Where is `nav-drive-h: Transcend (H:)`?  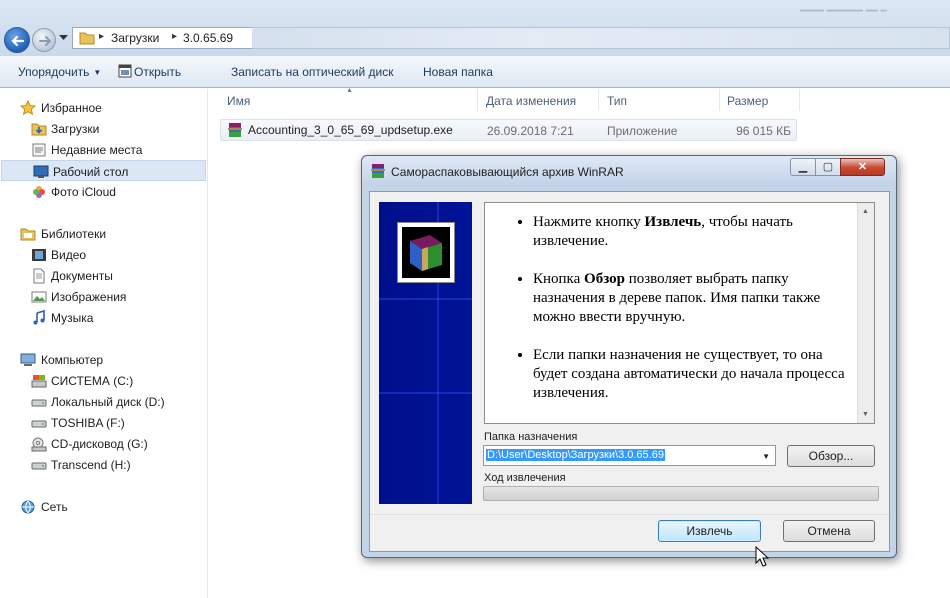 nav-drive-h: Transcend (H:) is located at coordinates (103, 464).